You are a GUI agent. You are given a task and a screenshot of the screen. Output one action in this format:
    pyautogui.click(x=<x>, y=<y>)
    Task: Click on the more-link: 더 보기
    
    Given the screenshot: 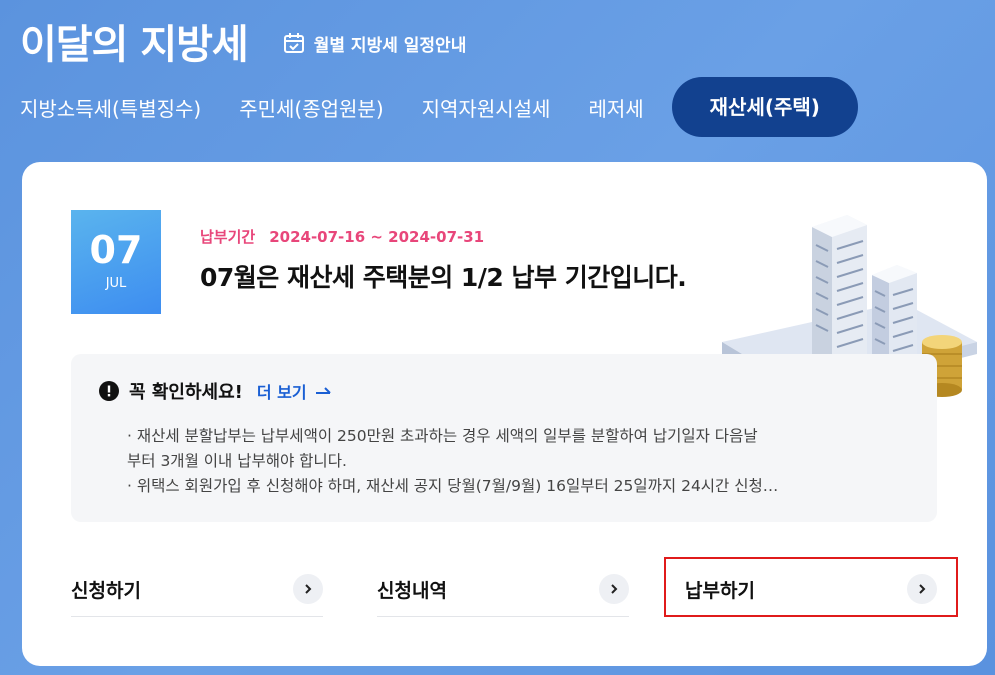 What is the action you would take?
    pyautogui.click(x=295, y=391)
    